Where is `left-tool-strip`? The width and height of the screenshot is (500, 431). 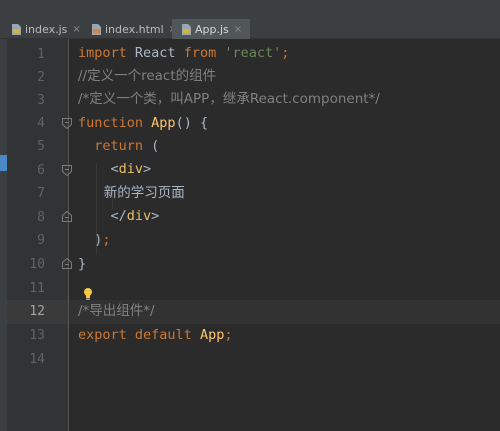
left-tool-strip is located at coordinates (3, 235).